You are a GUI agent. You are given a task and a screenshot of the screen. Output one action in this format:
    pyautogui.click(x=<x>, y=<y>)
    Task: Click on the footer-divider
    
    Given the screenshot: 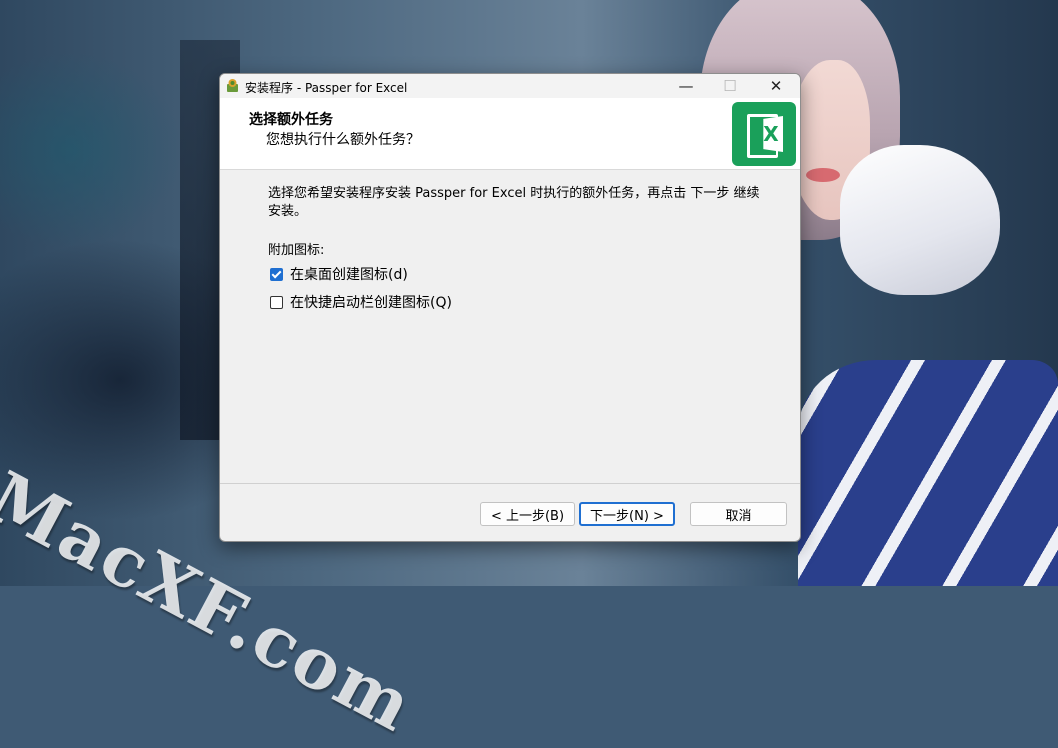 What is the action you would take?
    pyautogui.click(x=510, y=483)
    